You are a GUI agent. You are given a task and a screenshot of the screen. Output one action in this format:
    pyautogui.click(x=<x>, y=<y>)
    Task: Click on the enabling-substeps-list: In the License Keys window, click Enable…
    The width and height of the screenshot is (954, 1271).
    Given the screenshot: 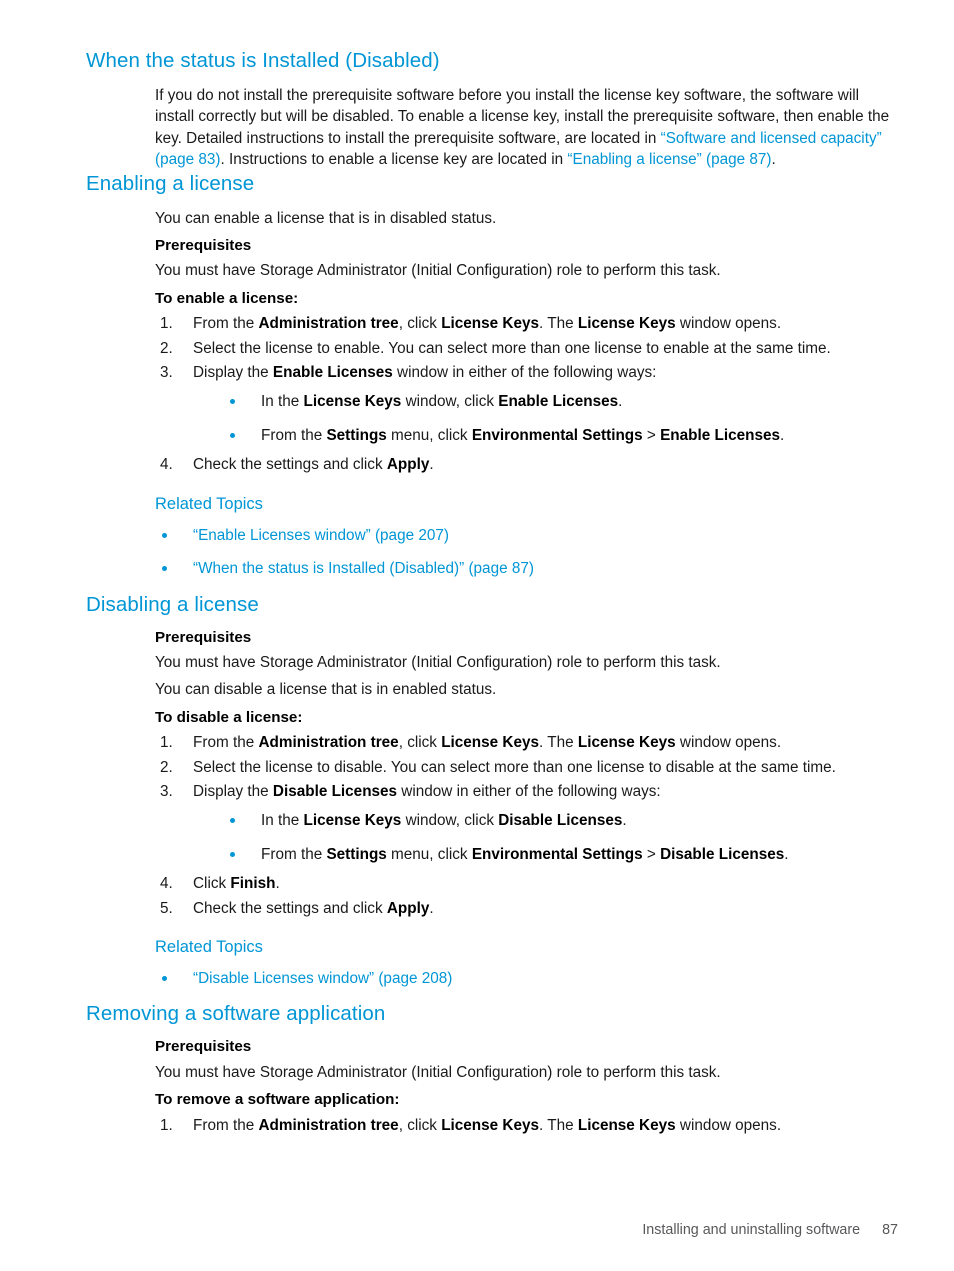 What is the action you would take?
    pyautogui.click(x=545, y=418)
    